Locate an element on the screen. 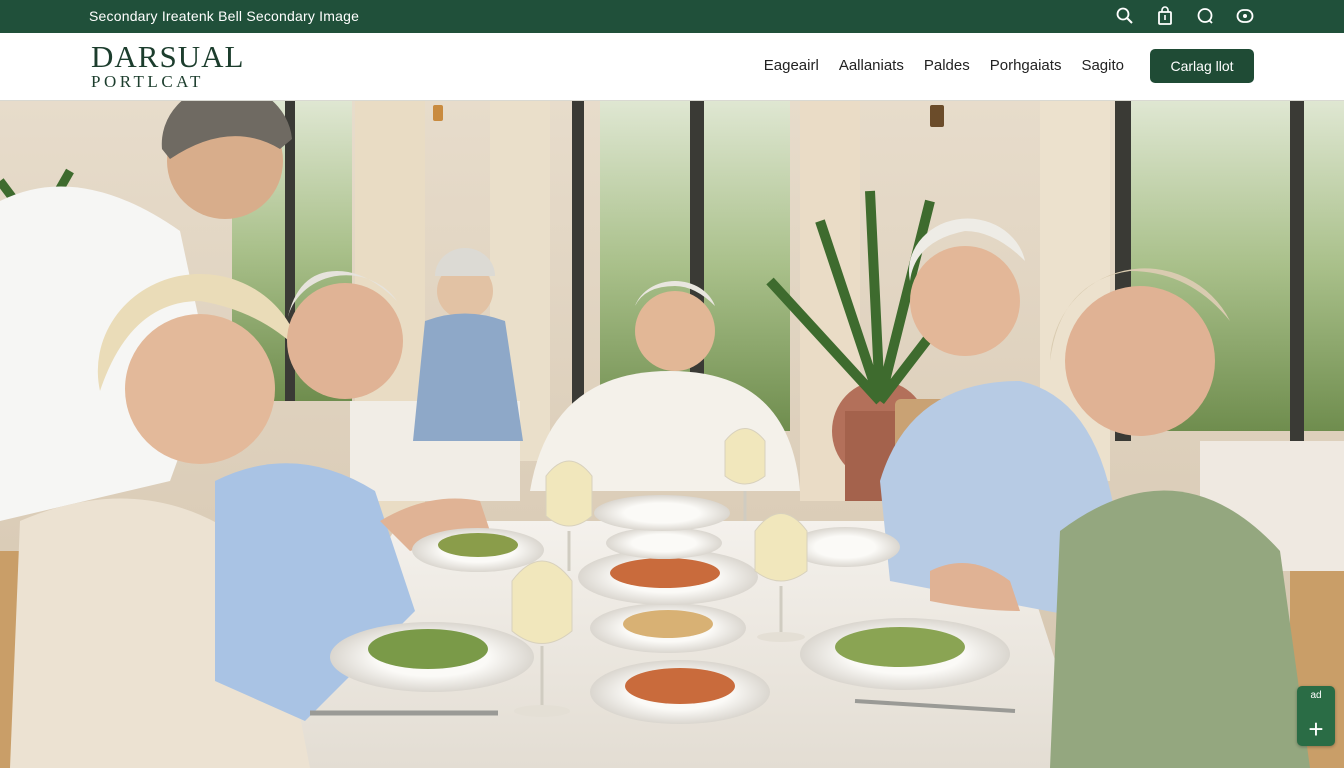 The width and height of the screenshot is (1344, 768). account-icon is located at coordinates (1245, 16).